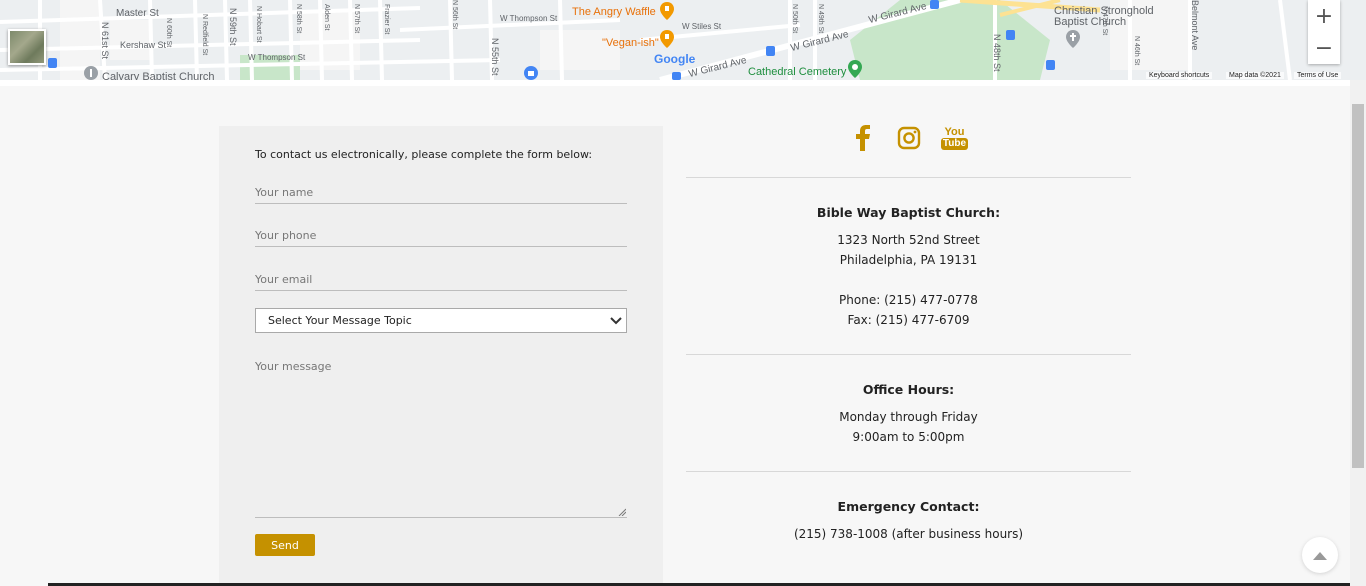  Describe the element at coordinates (997, 53) in the screenshot. I see `street-label: N 48th St` at that location.